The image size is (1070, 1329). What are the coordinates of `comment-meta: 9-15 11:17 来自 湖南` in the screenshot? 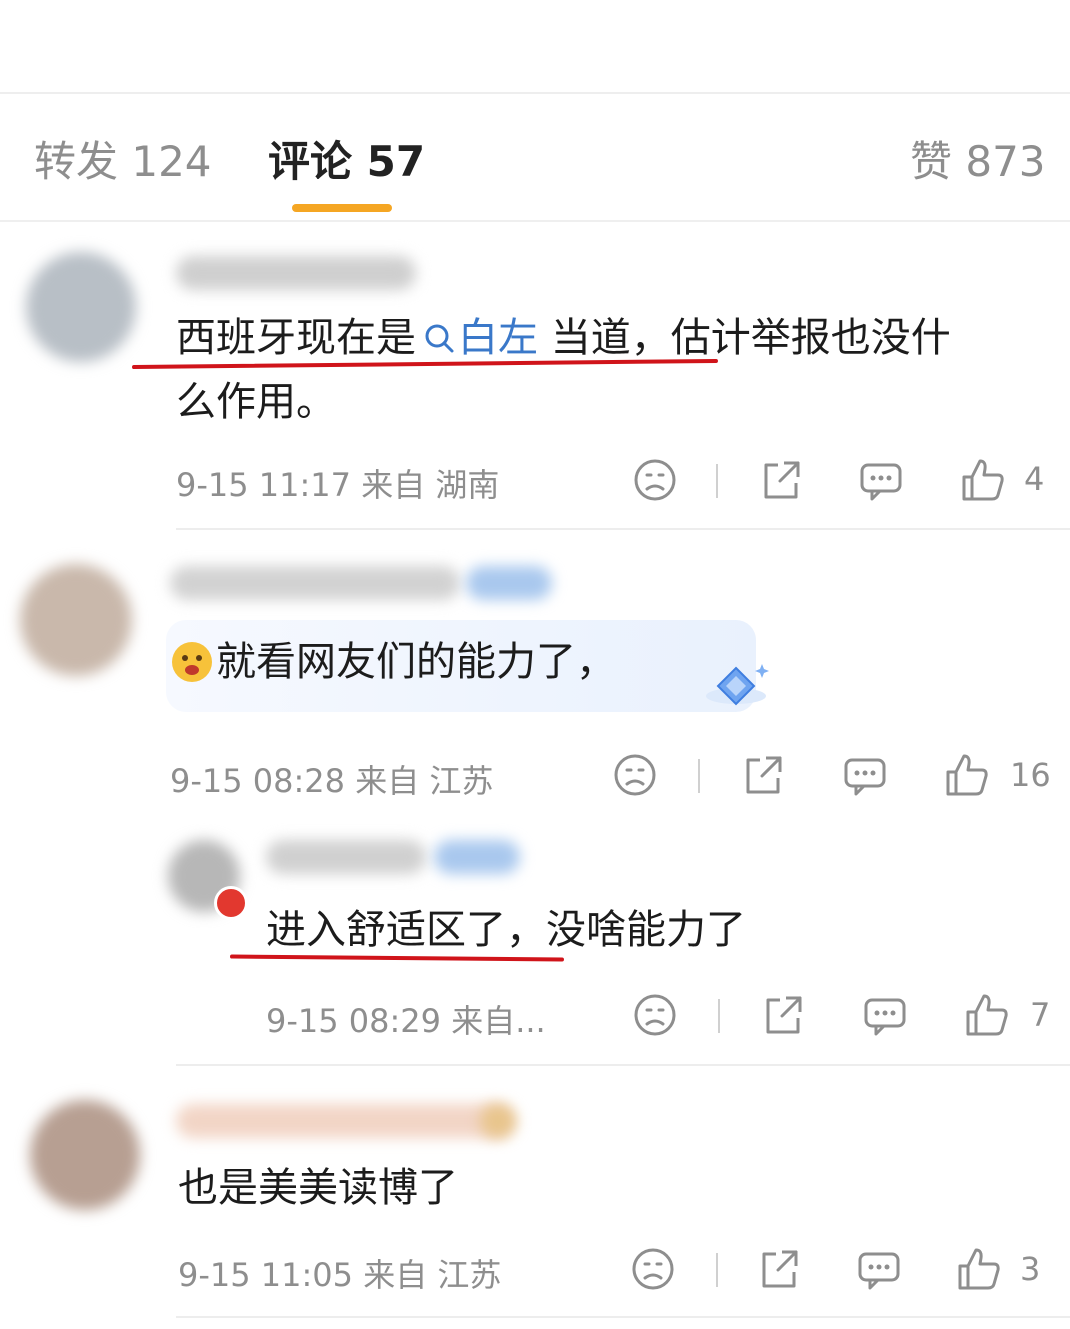 It's located at (338, 485).